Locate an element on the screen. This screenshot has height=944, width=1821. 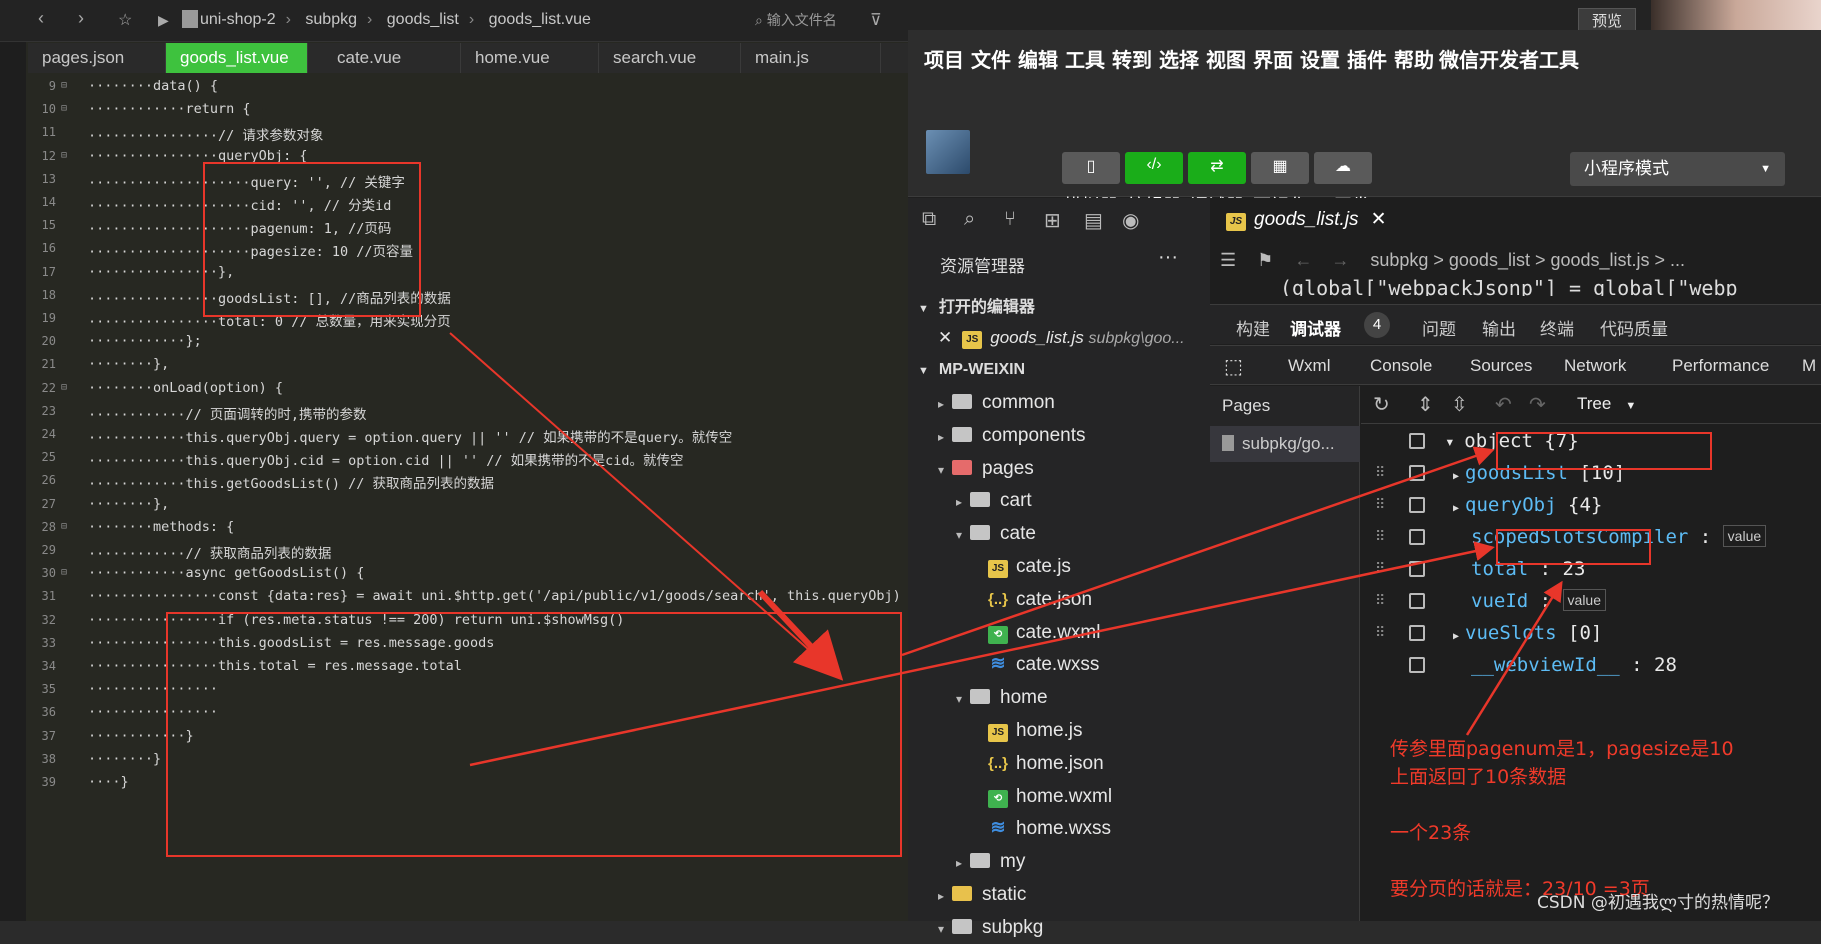
arrow-total is located at coordinates (982, 654).